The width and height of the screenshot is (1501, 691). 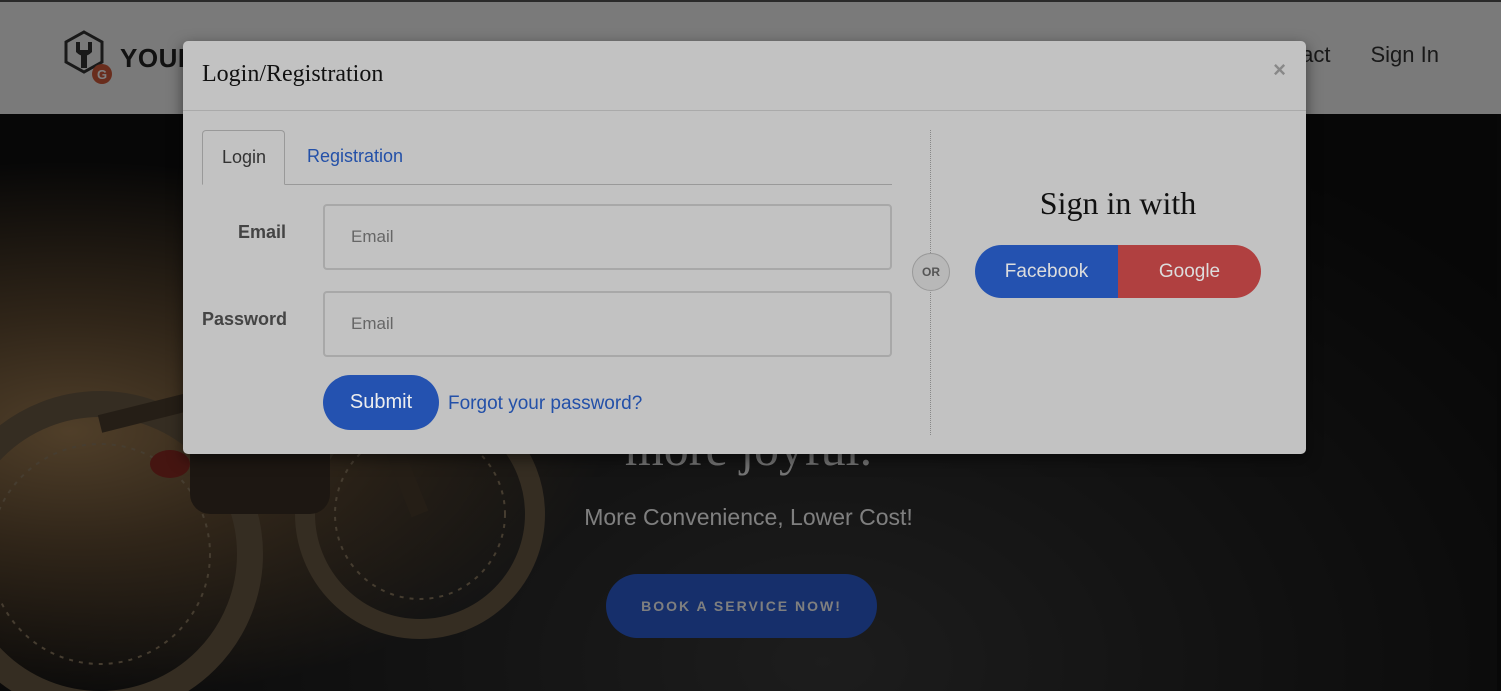 I want to click on password-label: Password, so click(x=245, y=318).